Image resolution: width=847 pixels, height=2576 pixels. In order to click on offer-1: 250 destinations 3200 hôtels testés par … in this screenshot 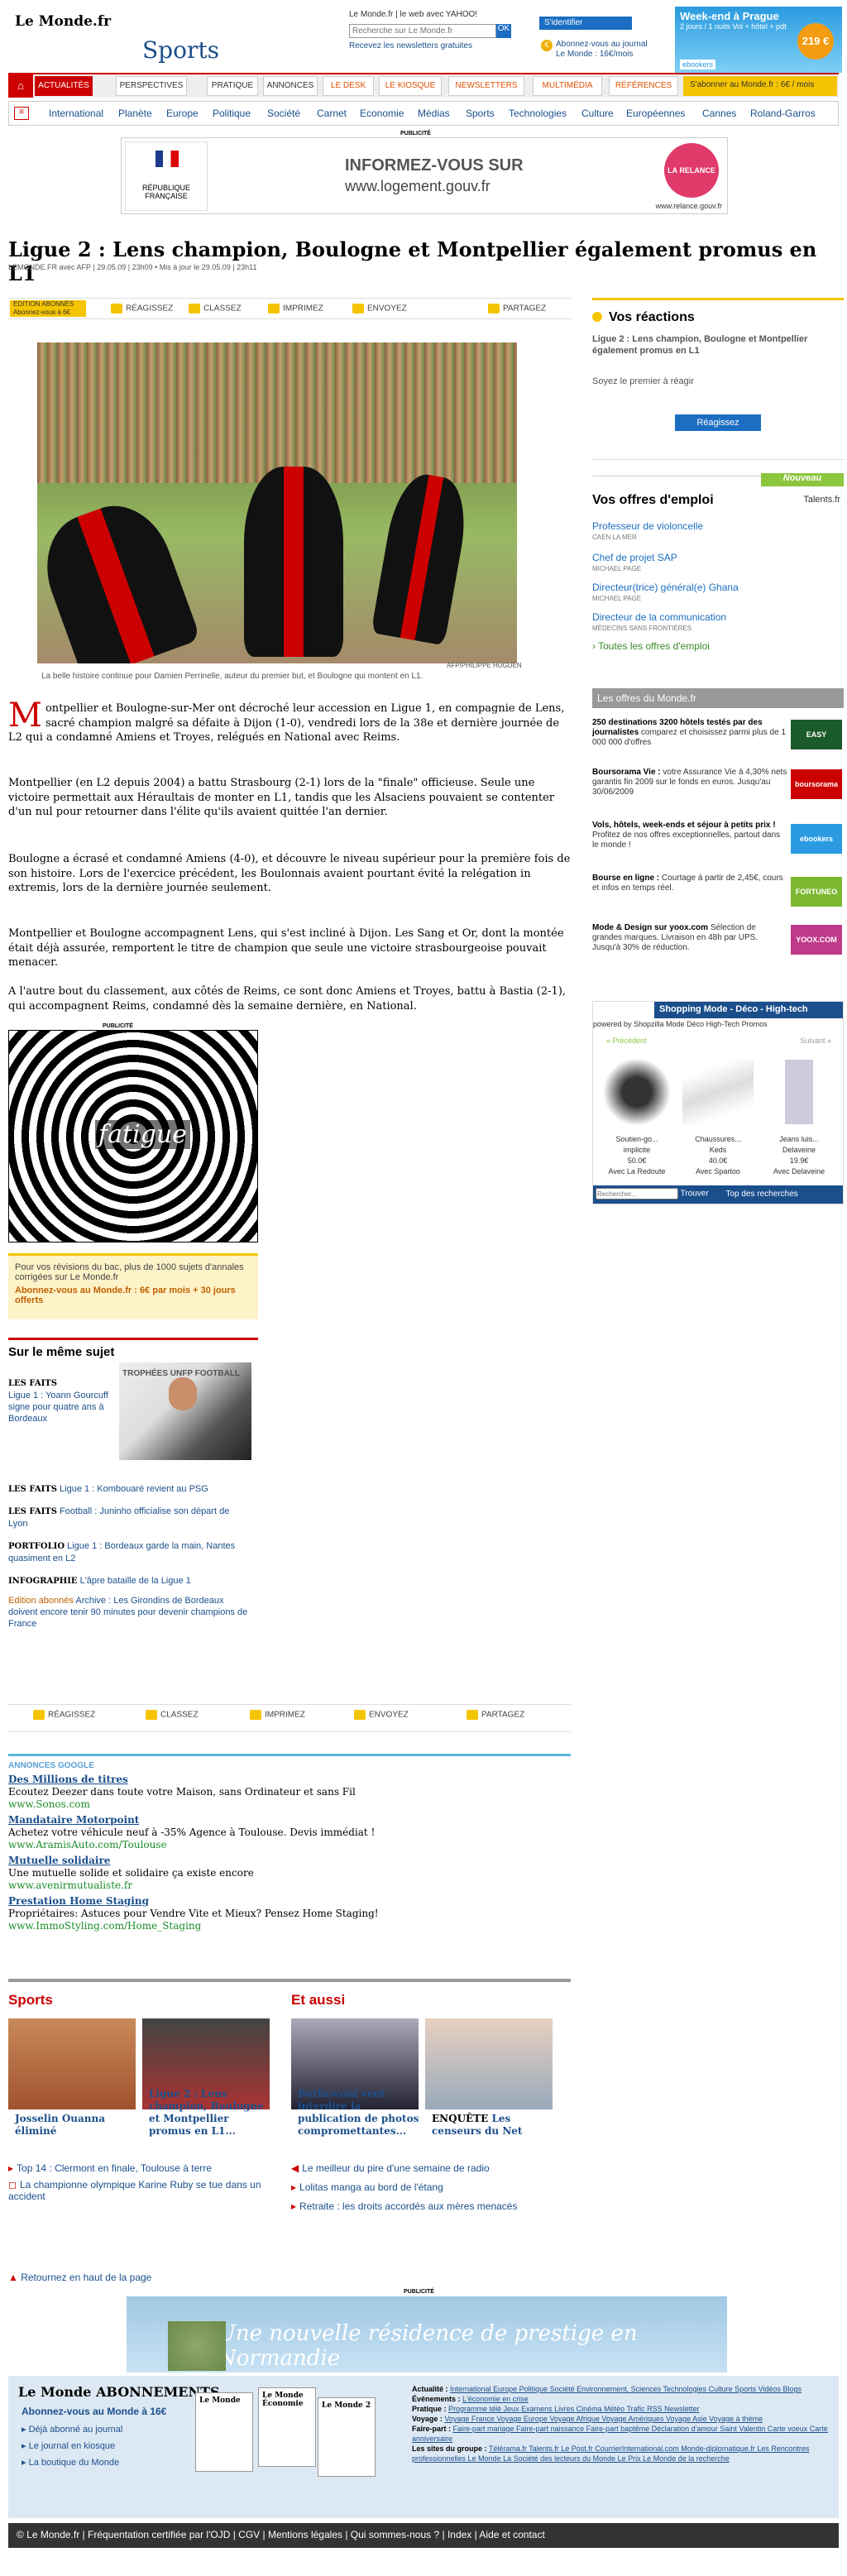, I will do `click(689, 733)`.